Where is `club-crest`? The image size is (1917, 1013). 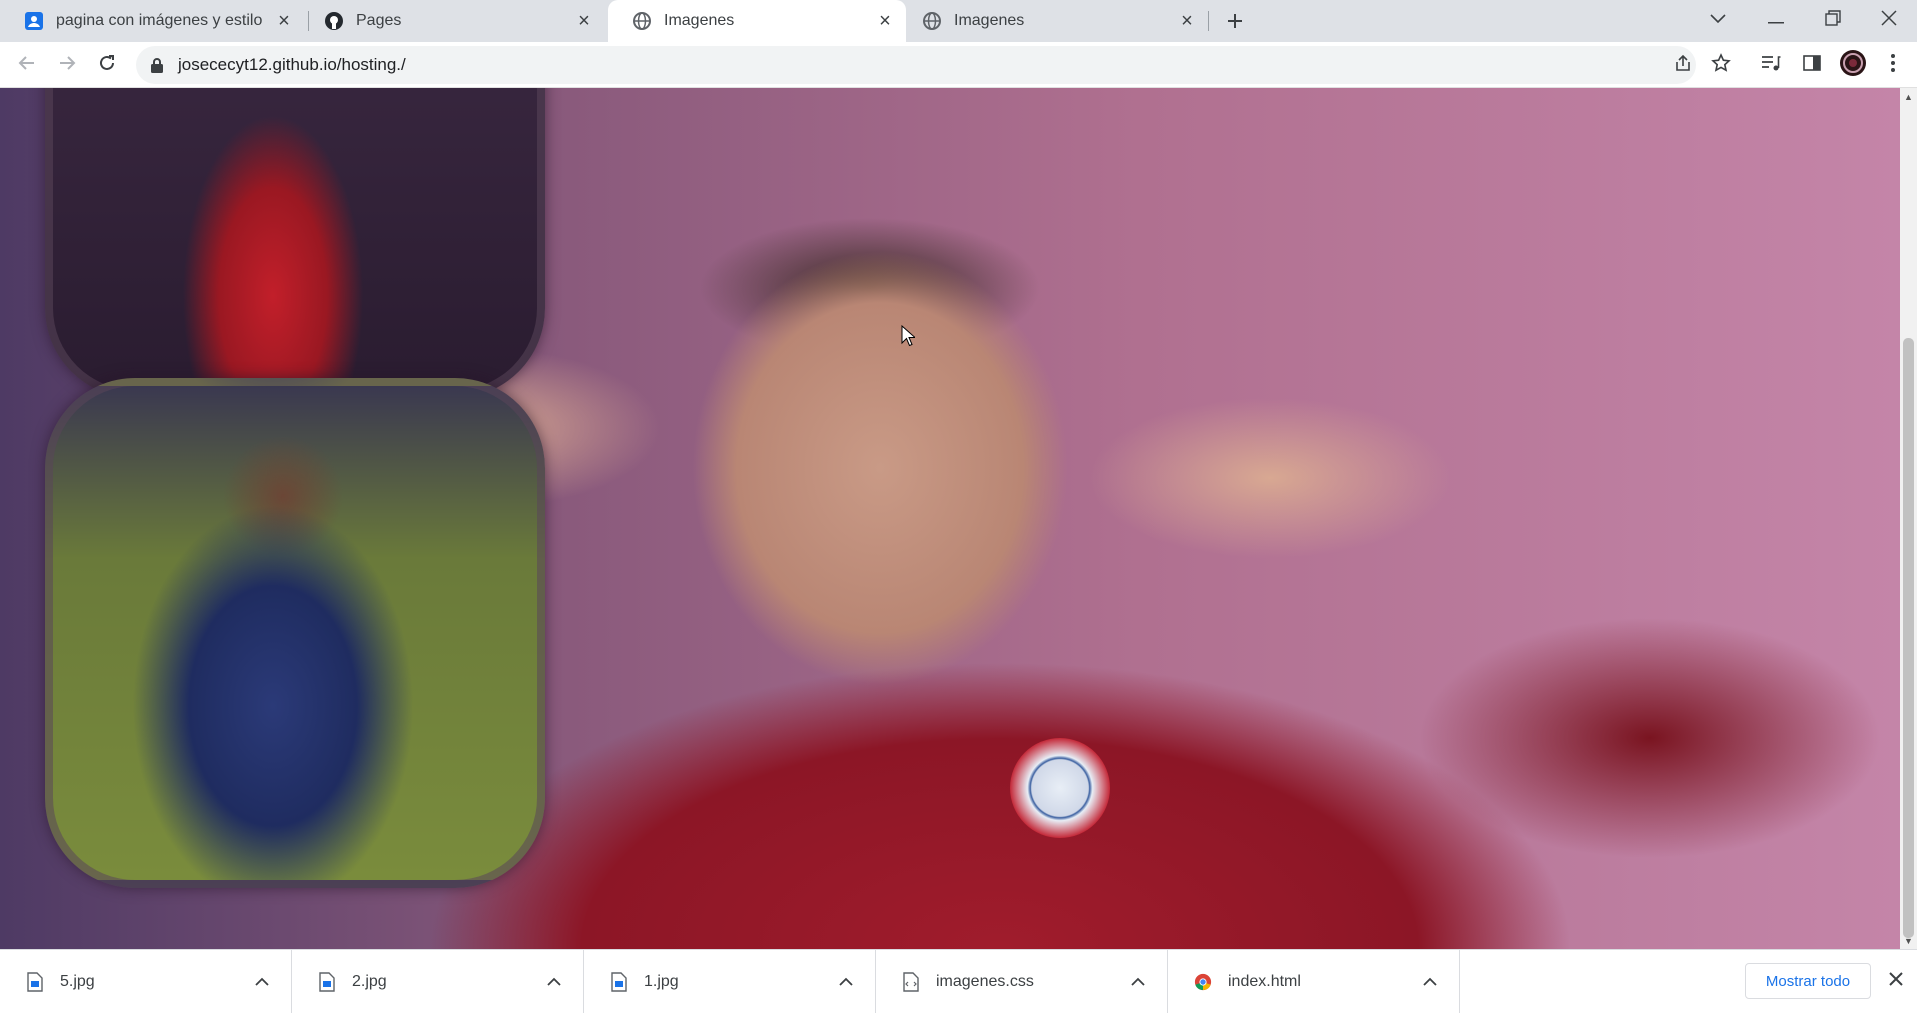 club-crest is located at coordinates (1060, 788).